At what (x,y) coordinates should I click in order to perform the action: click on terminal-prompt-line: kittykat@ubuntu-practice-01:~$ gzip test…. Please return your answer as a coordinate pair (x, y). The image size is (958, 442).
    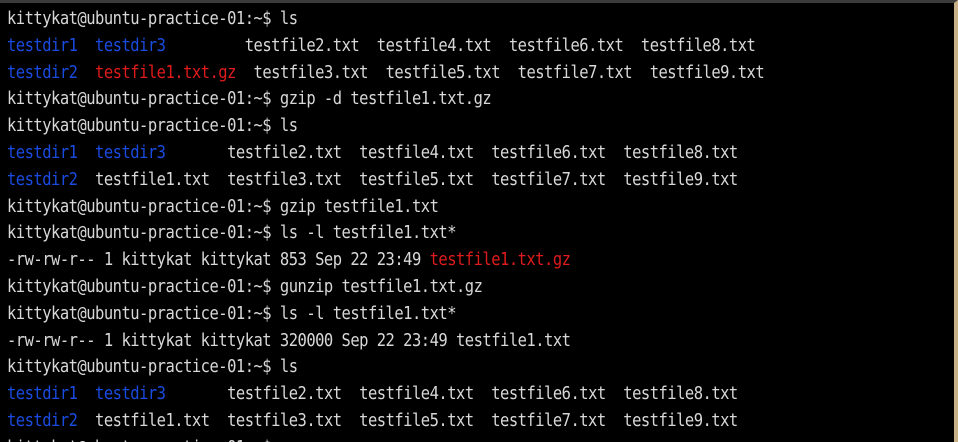
    Looking at the image, I should click on (411, 207).